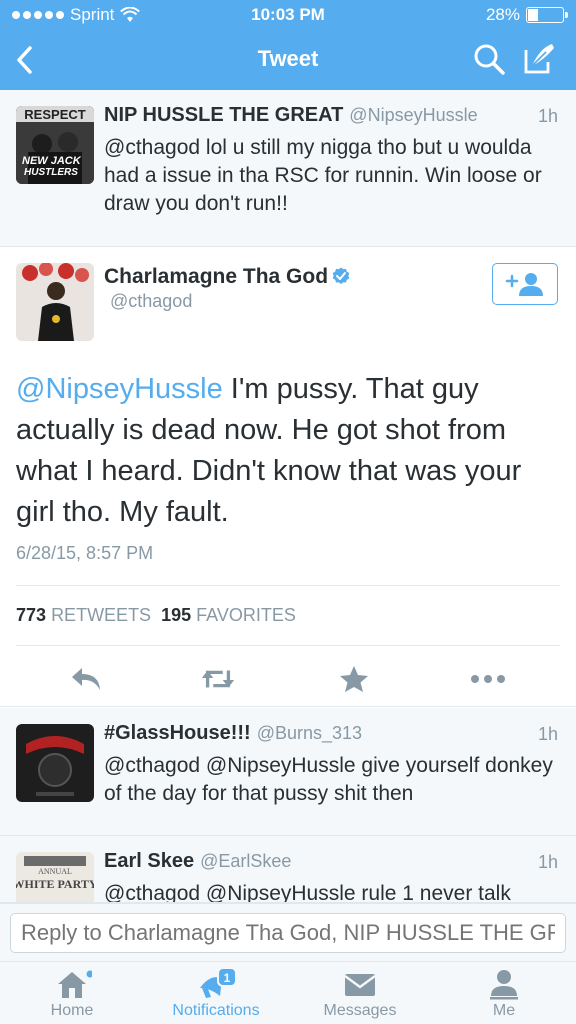 The width and height of the screenshot is (576, 1024). I want to click on svg-text: ANNUAL, so click(55, 871).